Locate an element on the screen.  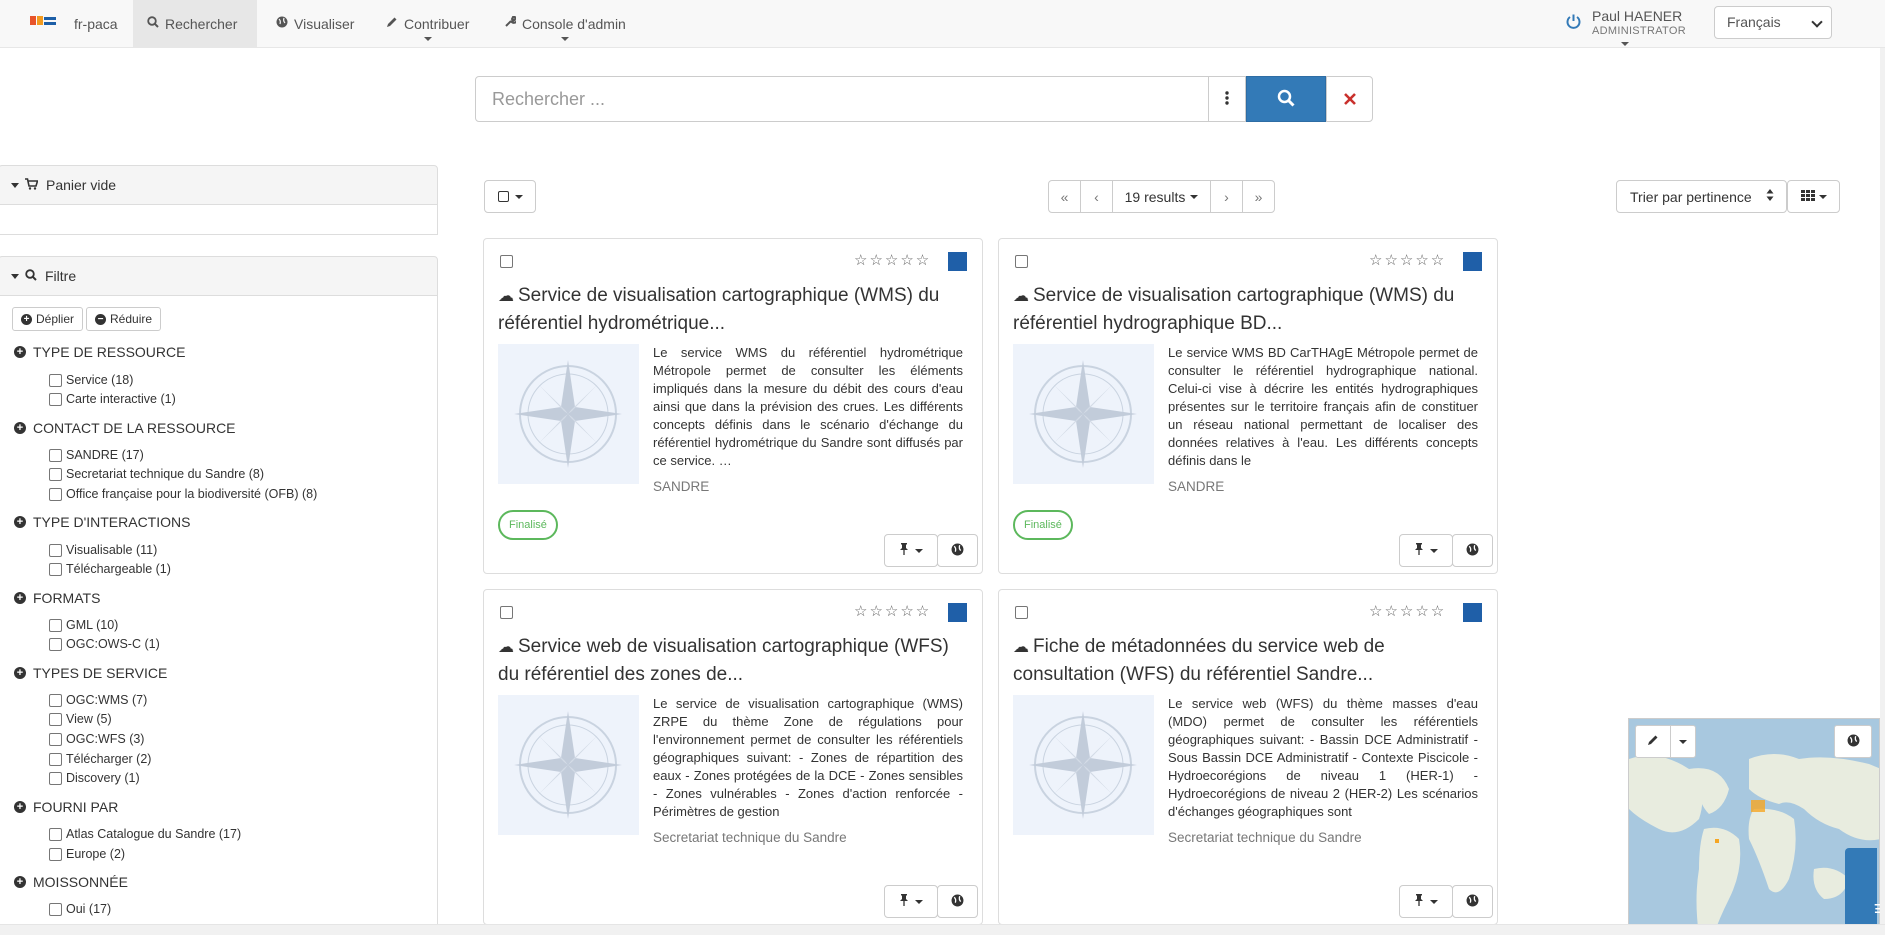
brand-logo-icon is located at coordinates (44, 23).